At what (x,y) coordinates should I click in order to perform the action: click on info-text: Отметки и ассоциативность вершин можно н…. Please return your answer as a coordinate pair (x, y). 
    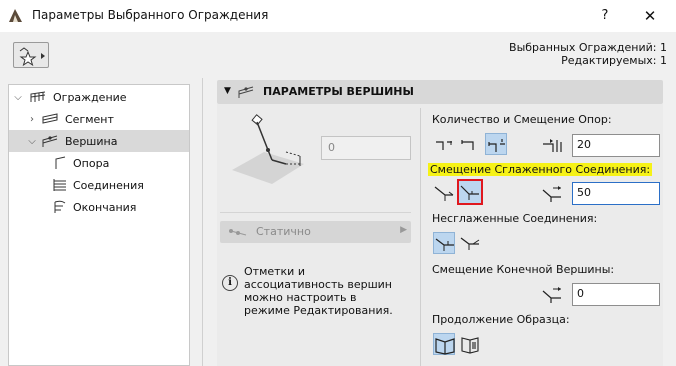
    Looking at the image, I should click on (318, 291).